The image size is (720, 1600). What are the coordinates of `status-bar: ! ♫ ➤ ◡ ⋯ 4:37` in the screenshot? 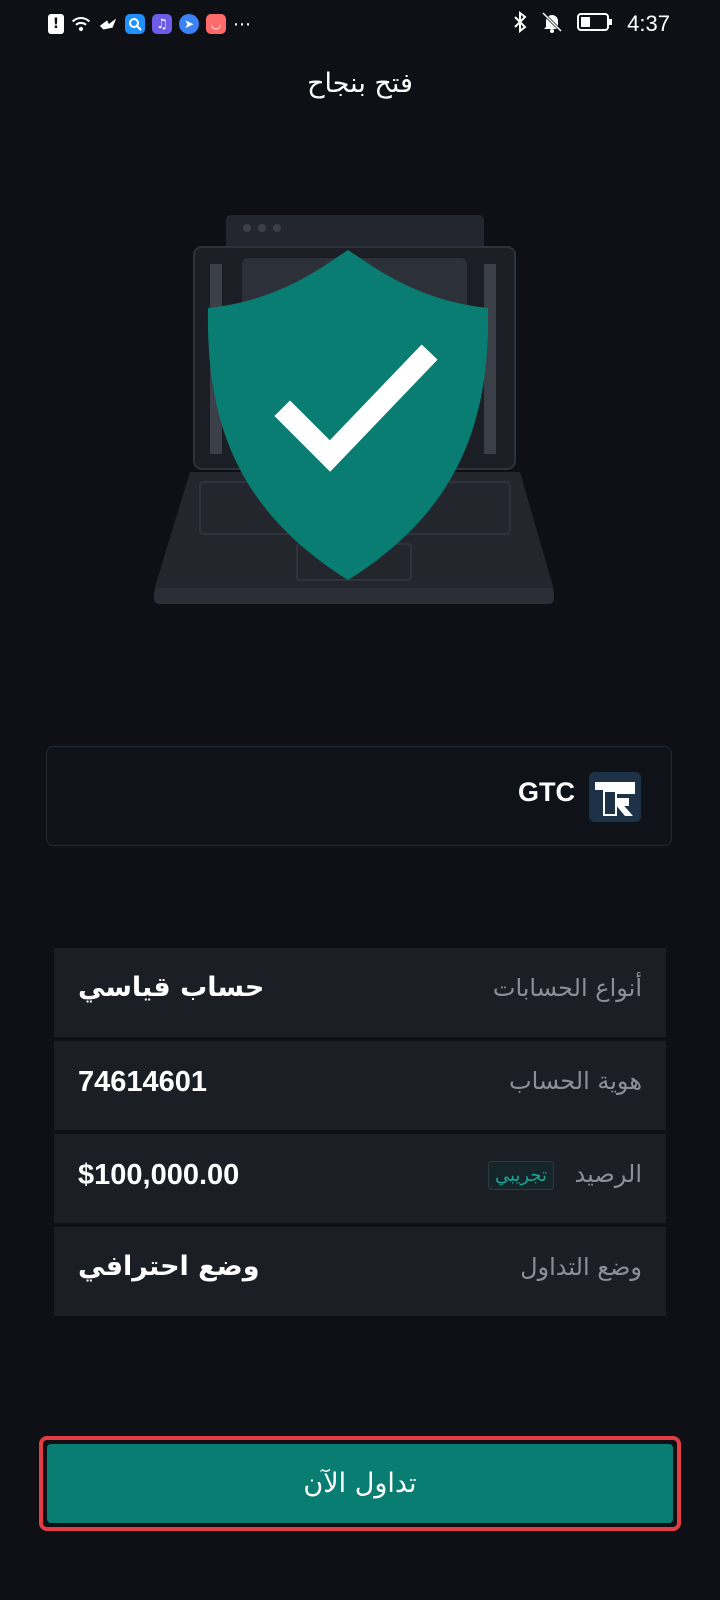 It's located at (360, 24).